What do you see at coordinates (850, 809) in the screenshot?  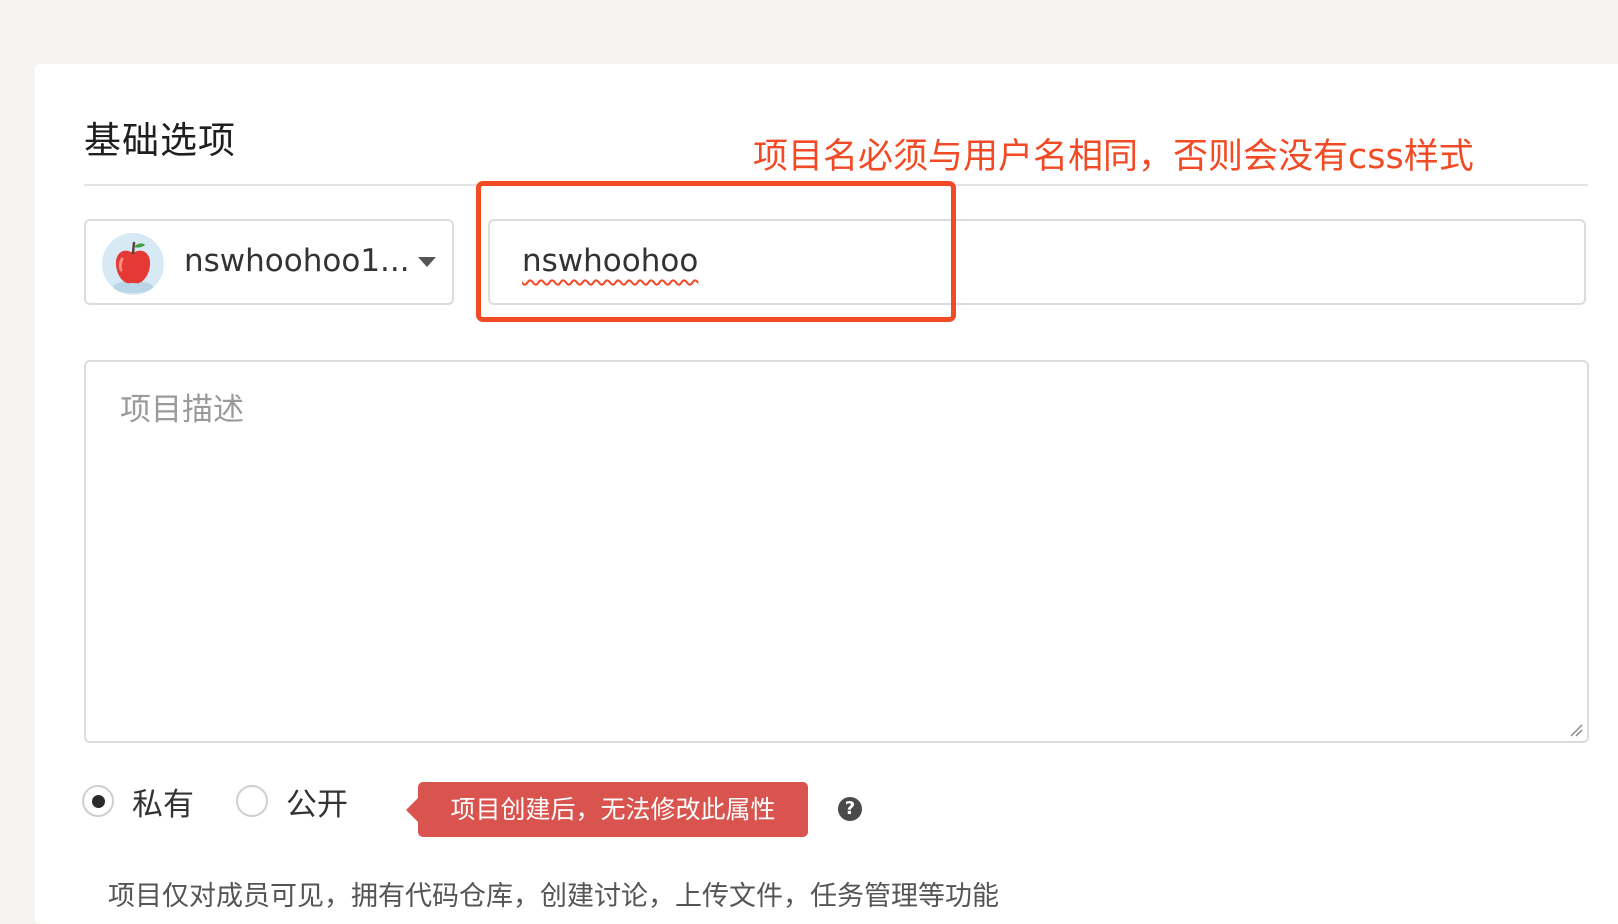 I see `question-circle-icon: ?` at bounding box center [850, 809].